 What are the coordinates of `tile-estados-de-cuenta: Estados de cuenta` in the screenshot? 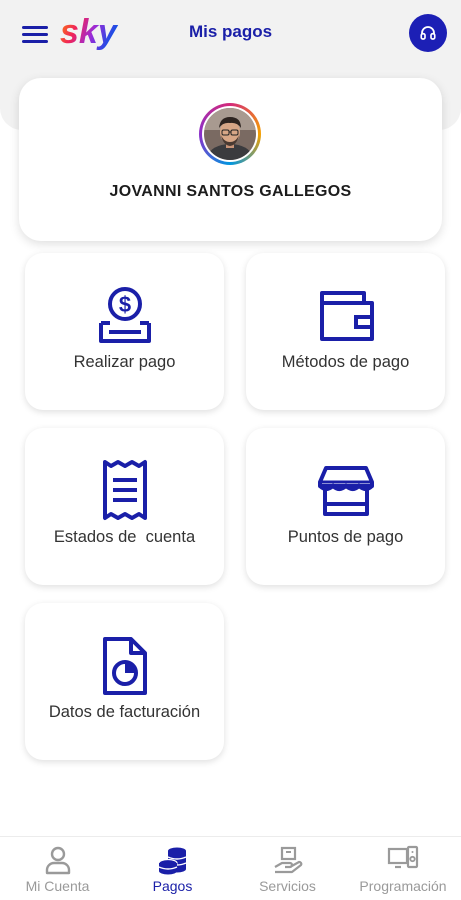 It's located at (124, 506).